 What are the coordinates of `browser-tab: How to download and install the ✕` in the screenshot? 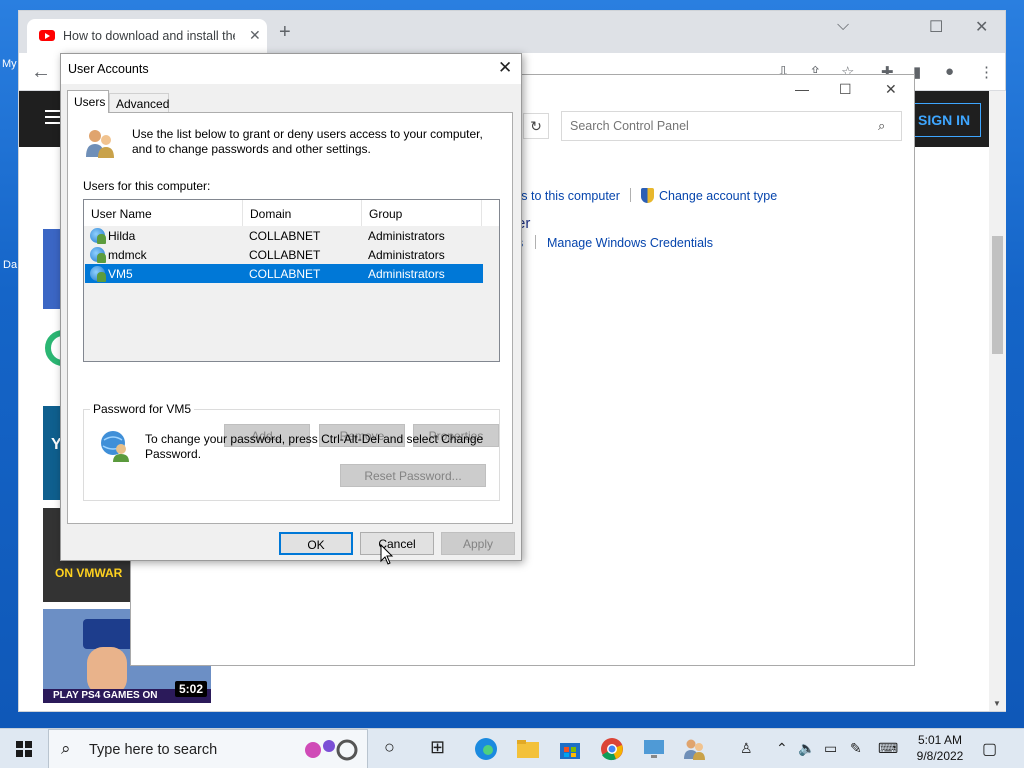 It's located at (147, 36).